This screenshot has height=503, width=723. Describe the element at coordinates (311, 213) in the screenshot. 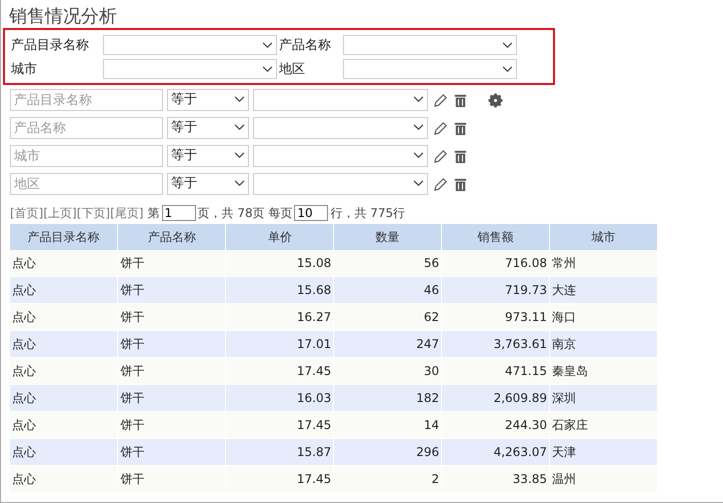

I see `rows-per-page-input: 10` at that location.